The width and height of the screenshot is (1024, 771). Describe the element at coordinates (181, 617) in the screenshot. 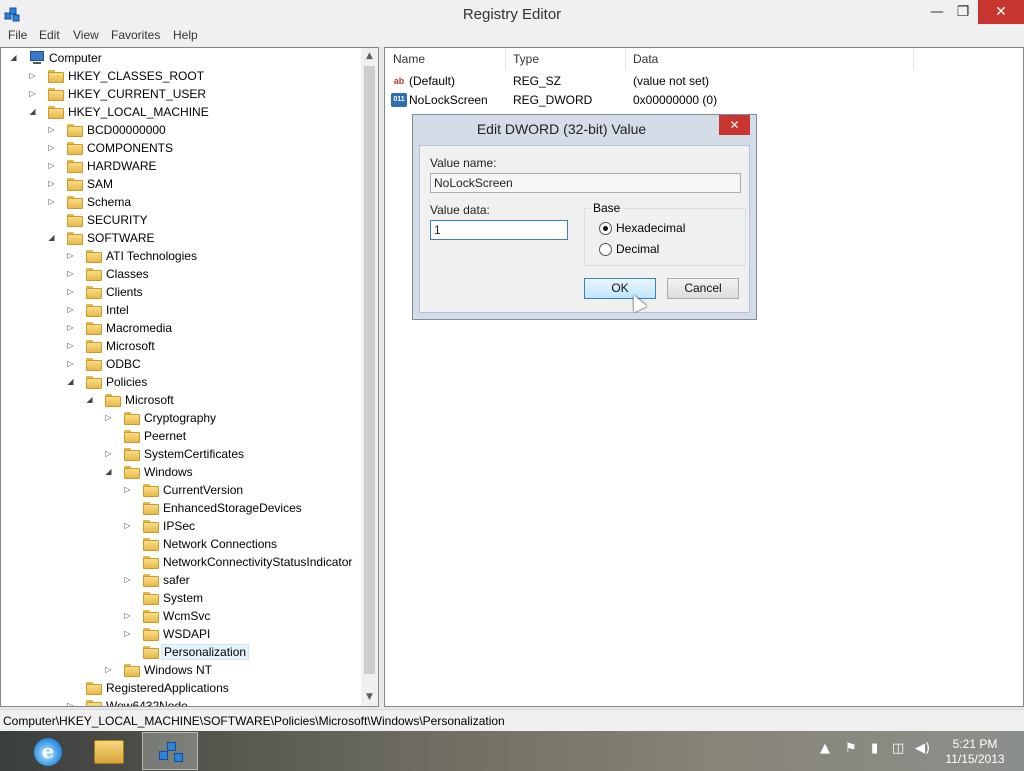

I see `tree-node: ▷ WcmSvc` at that location.